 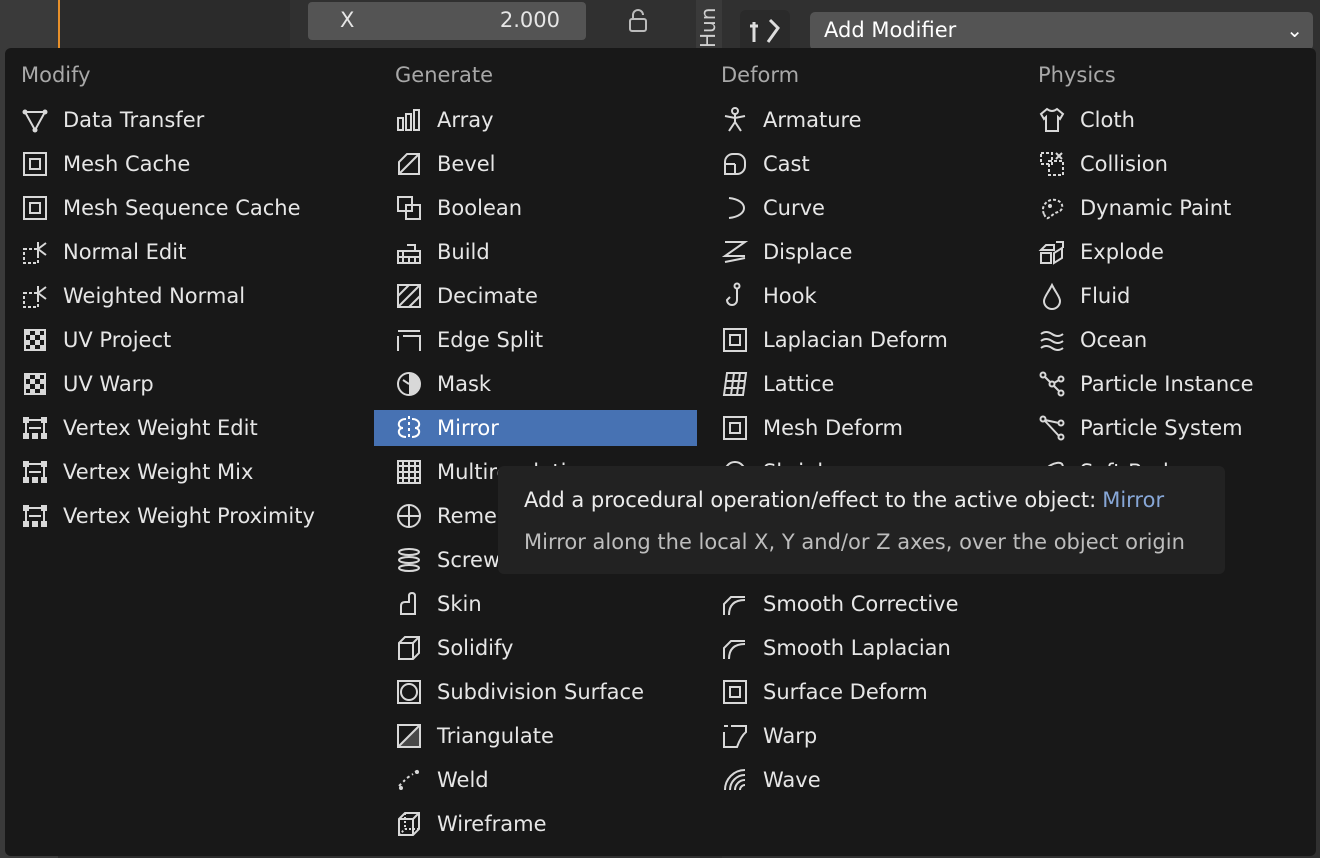 I want to click on wireframe-icon, so click(x=409, y=824).